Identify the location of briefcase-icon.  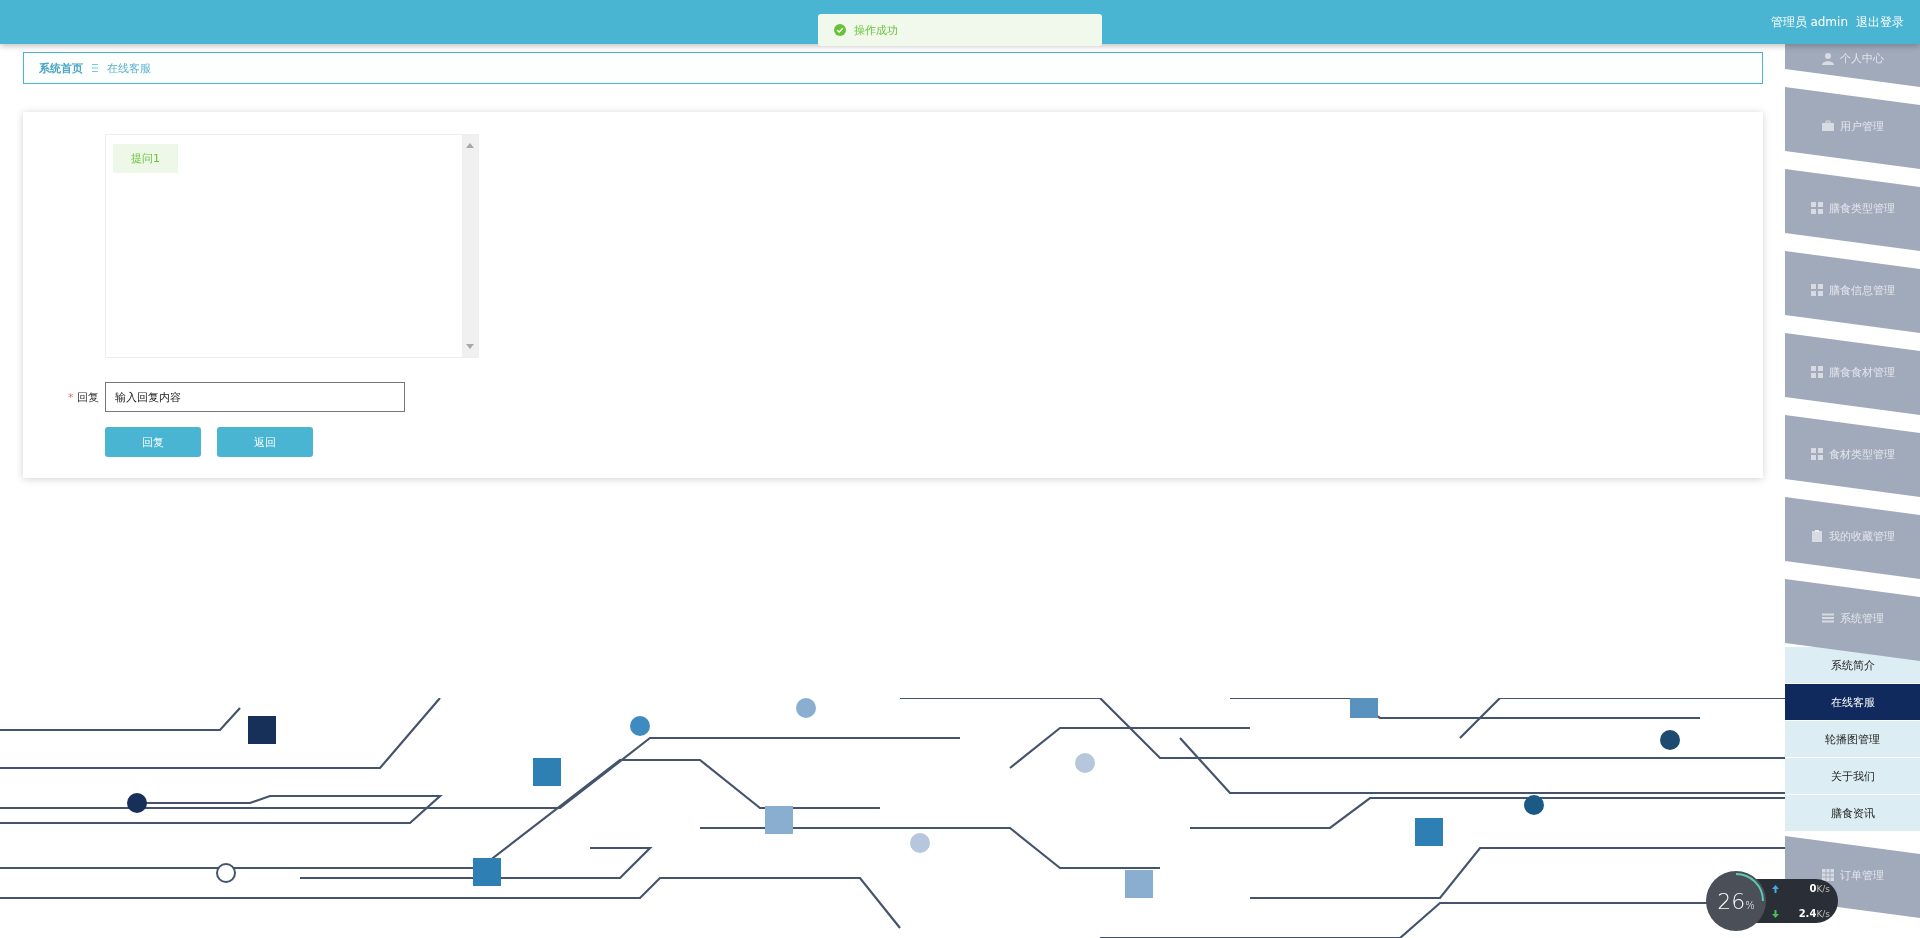
(1827, 126).